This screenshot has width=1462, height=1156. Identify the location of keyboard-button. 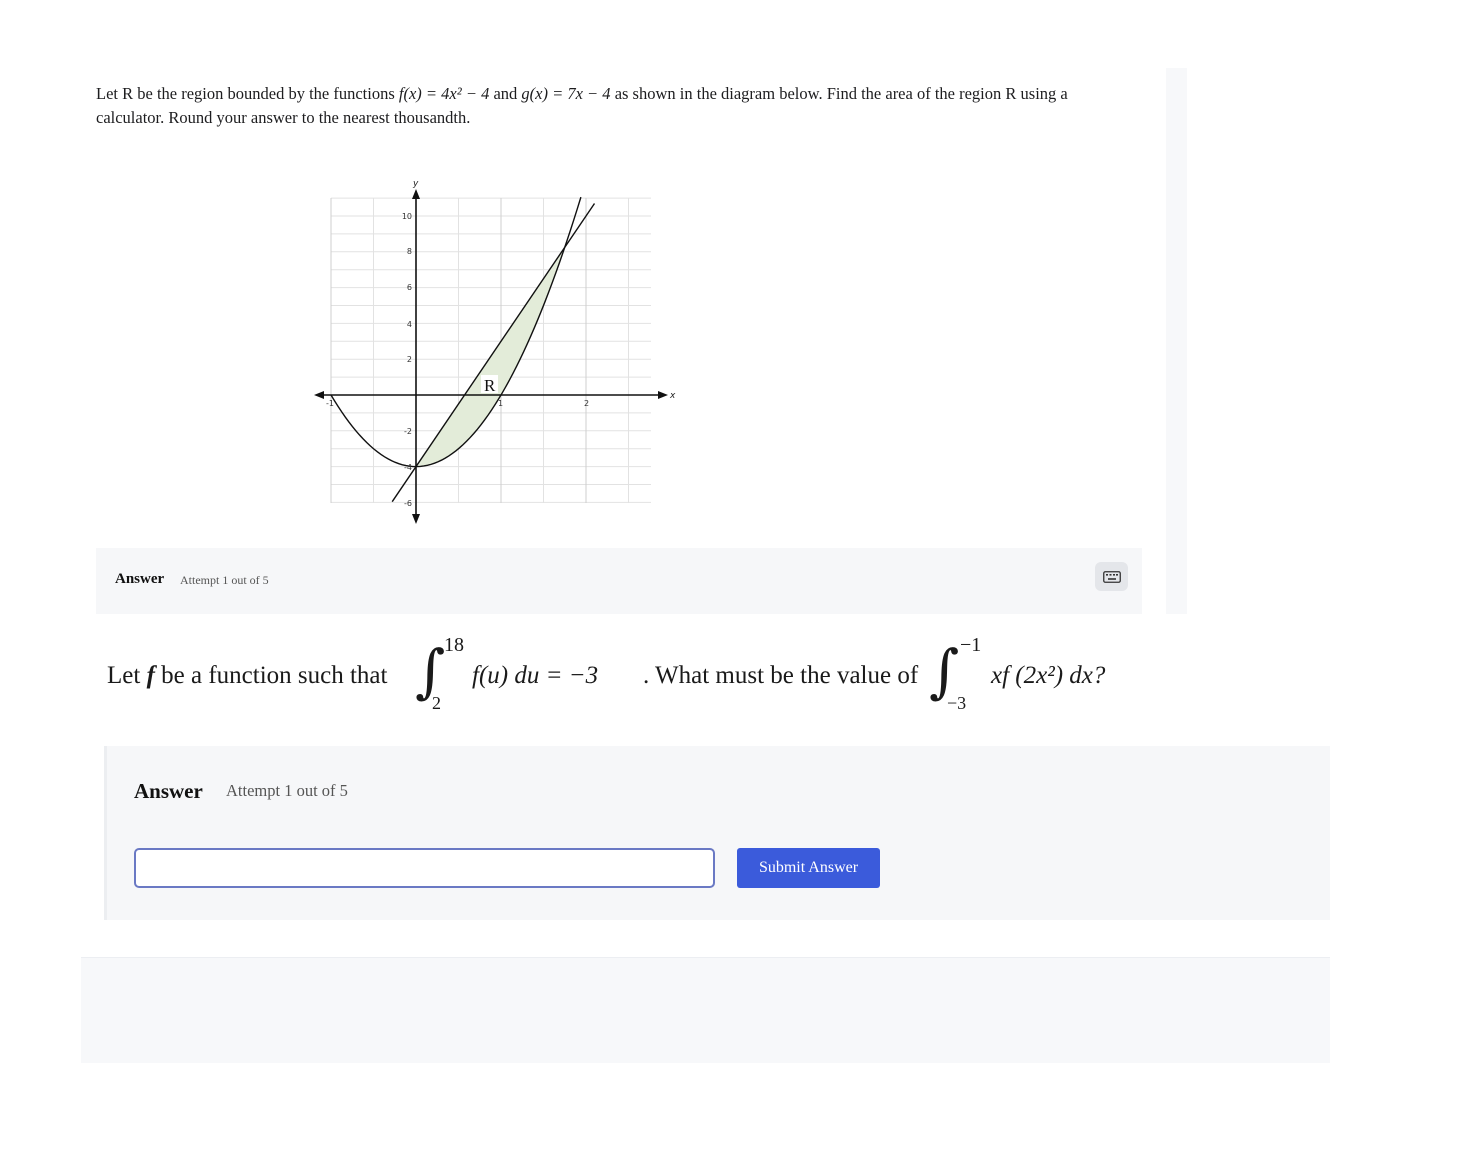
(1111, 576).